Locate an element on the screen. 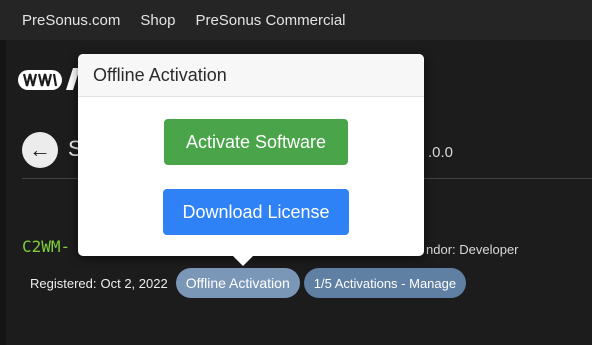 This screenshot has width=592, height=345. product-version: .0.0 is located at coordinates (441, 152).